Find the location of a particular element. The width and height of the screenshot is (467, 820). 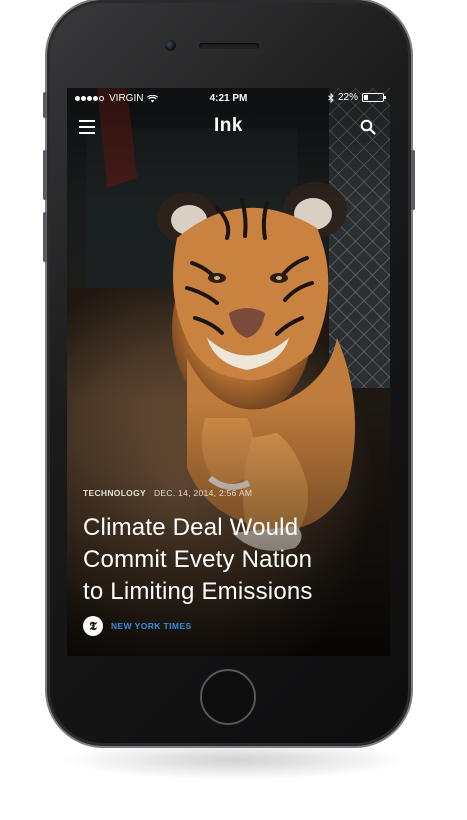

battery-level-fill is located at coordinates (366, 97).